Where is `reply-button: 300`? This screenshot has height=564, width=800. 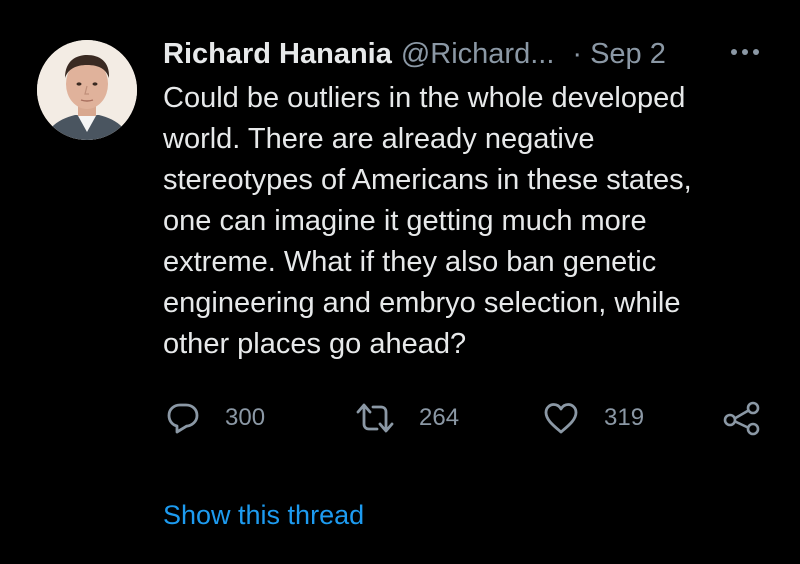 reply-button: 300 is located at coordinates (215, 418).